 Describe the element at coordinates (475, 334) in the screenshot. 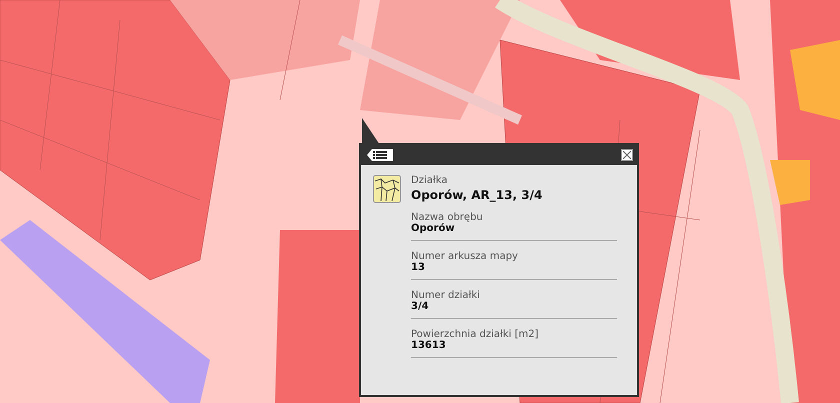

I see `field-label: Powierzchnia działki [m2]` at that location.